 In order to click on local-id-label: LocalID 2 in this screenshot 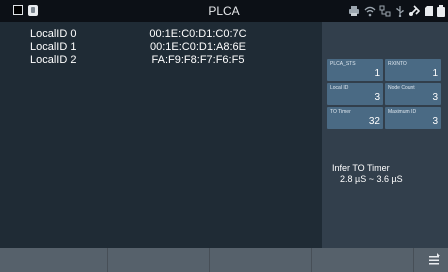, I will do `click(53, 60)`.